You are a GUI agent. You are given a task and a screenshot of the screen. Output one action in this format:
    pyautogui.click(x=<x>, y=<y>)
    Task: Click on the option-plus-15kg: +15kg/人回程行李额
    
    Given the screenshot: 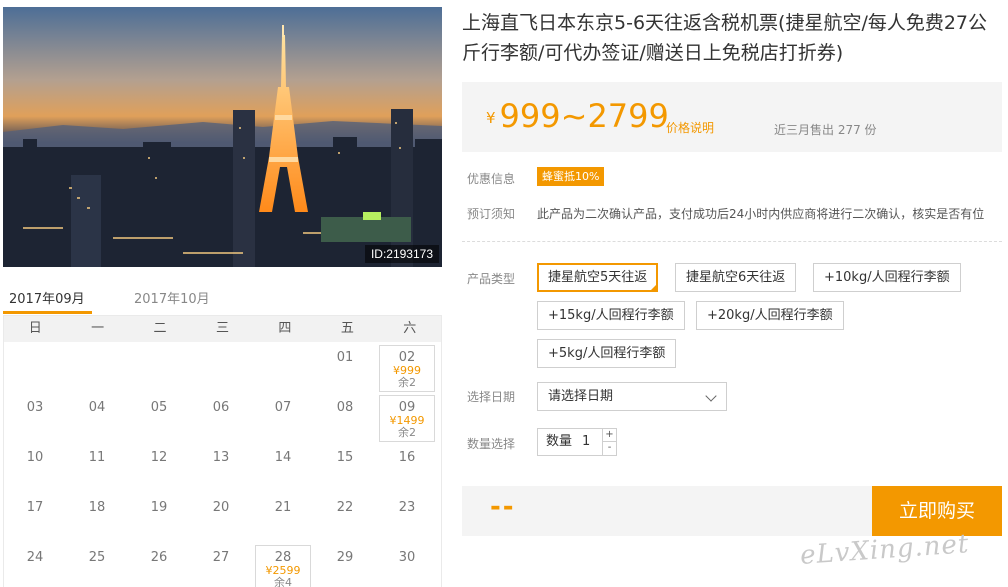 What is the action you would take?
    pyautogui.click(x=611, y=315)
    